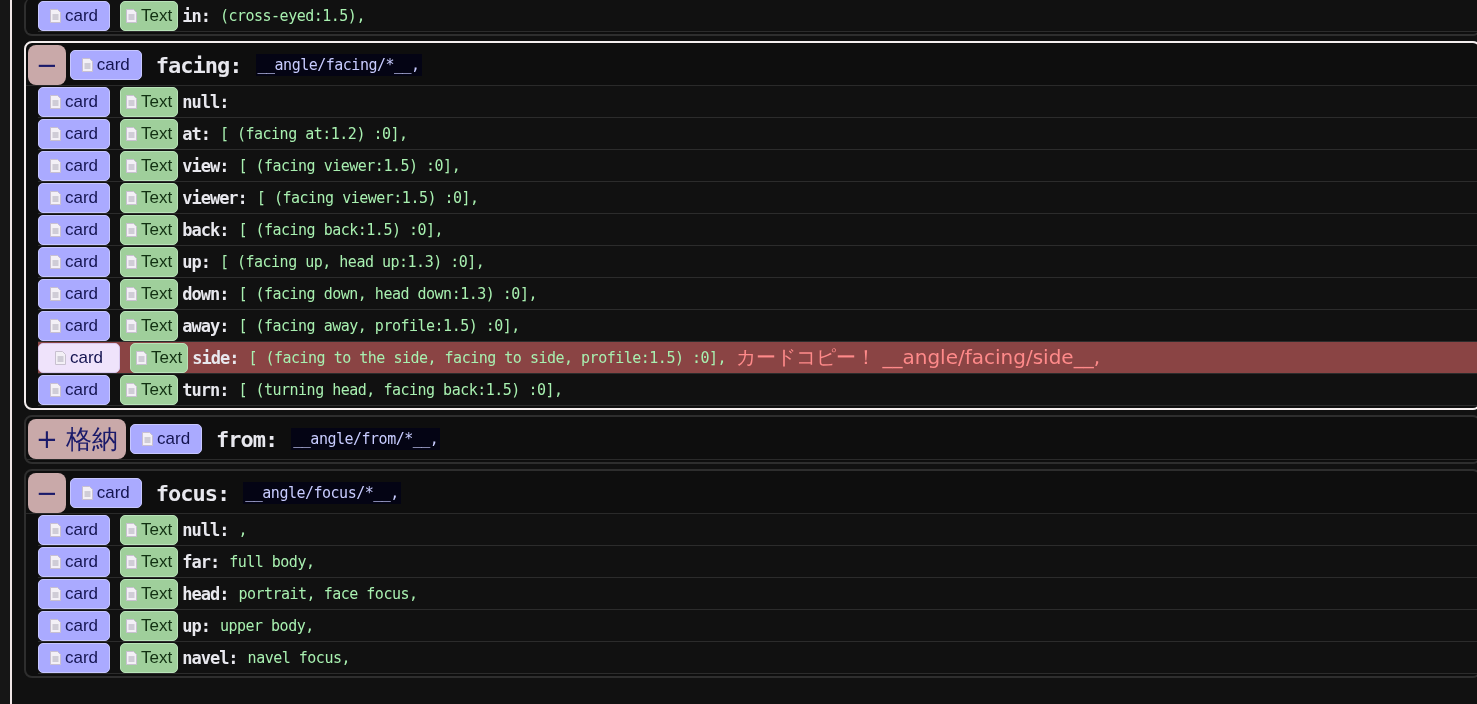  Describe the element at coordinates (205, 165) in the screenshot. I see `entry-key: view:` at that location.